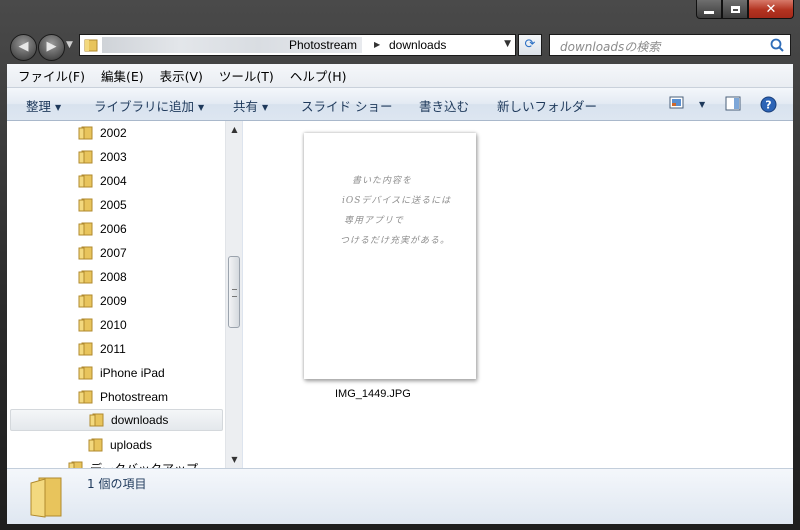 This screenshot has width=800, height=530. Describe the element at coordinates (373, 394) in the screenshot. I see `file-name: IMG_1449.JPG` at that location.